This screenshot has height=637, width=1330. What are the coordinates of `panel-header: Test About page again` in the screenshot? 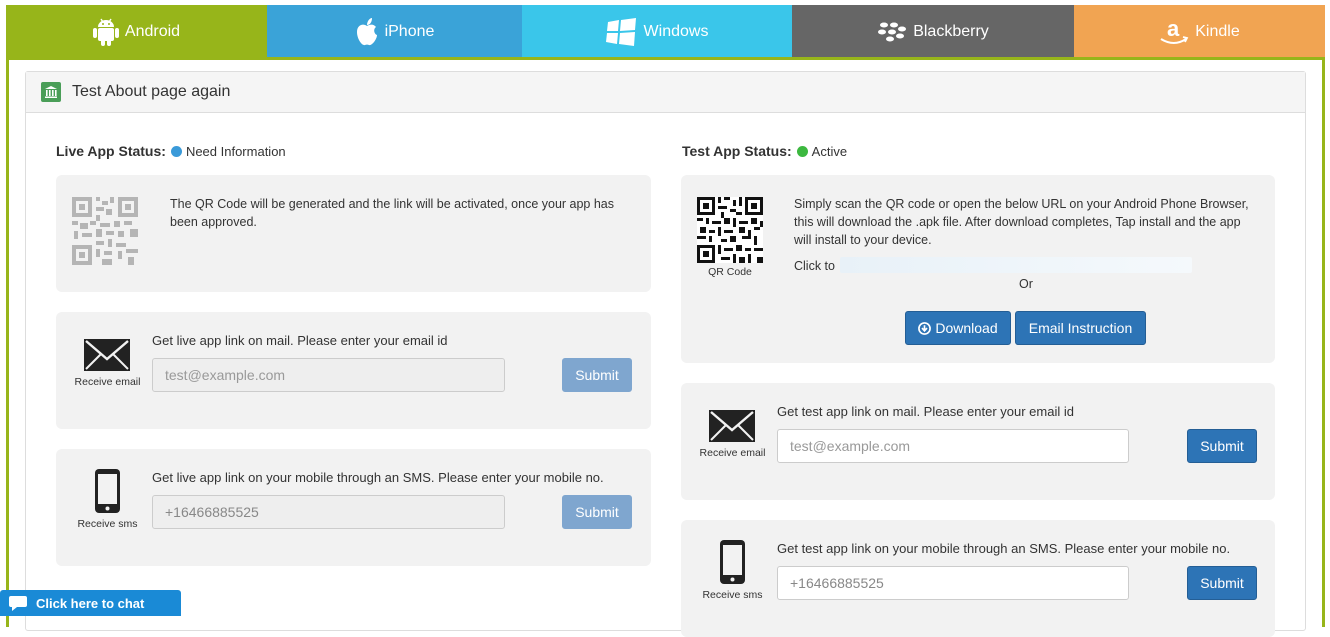 It's located at (665, 92).